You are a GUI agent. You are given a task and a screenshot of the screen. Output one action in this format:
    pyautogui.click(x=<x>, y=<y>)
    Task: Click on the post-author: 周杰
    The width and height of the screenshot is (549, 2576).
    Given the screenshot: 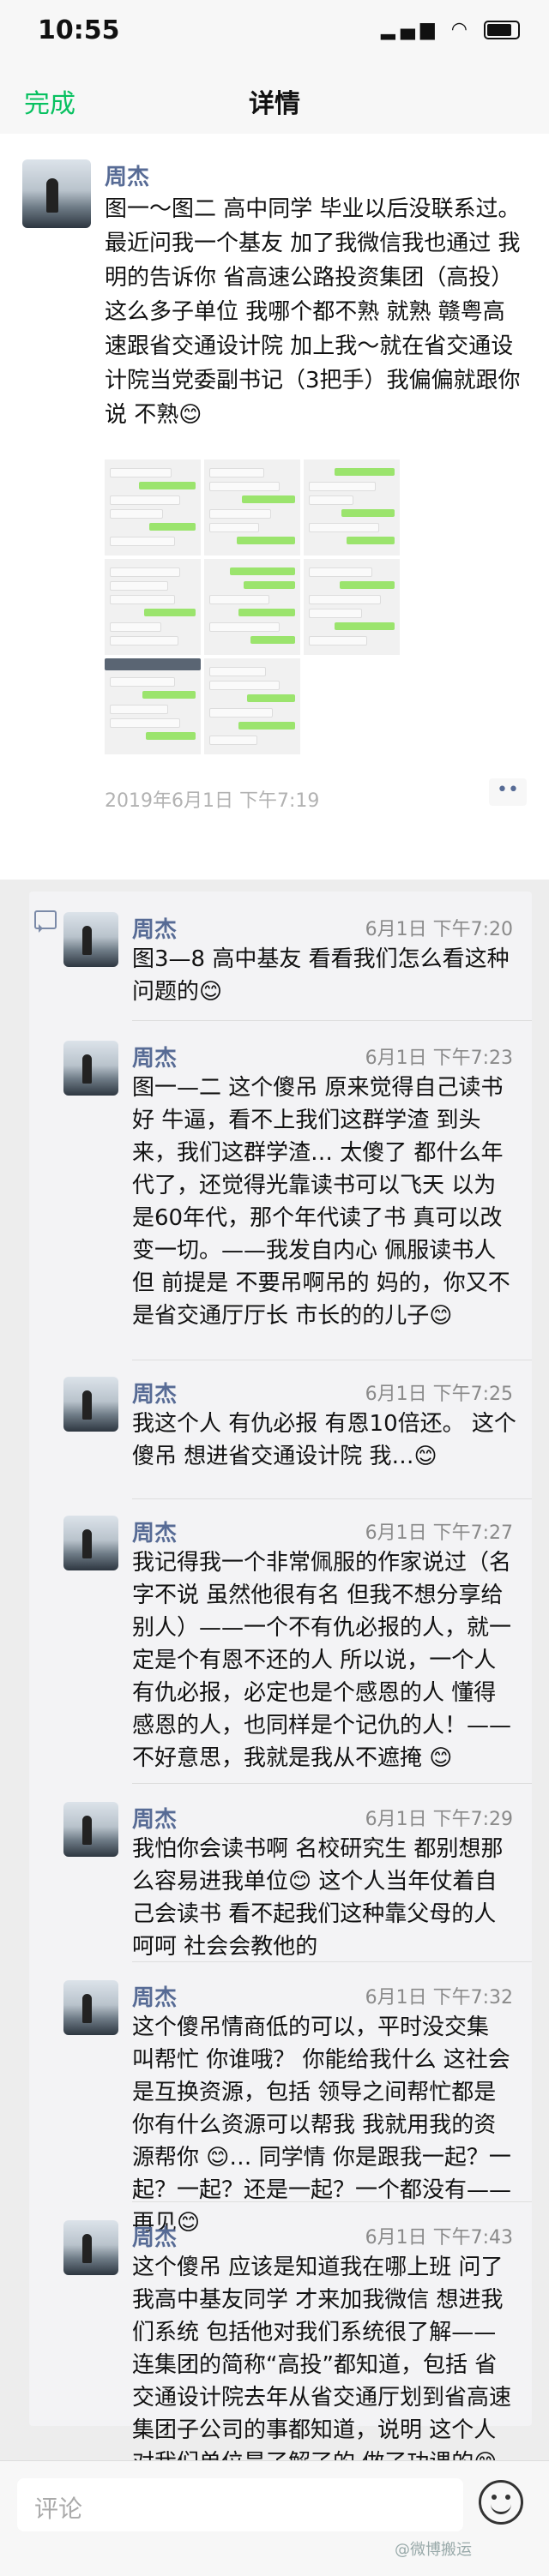 What is the action you would take?
    pyautogui.click(x=127, y=175)
    